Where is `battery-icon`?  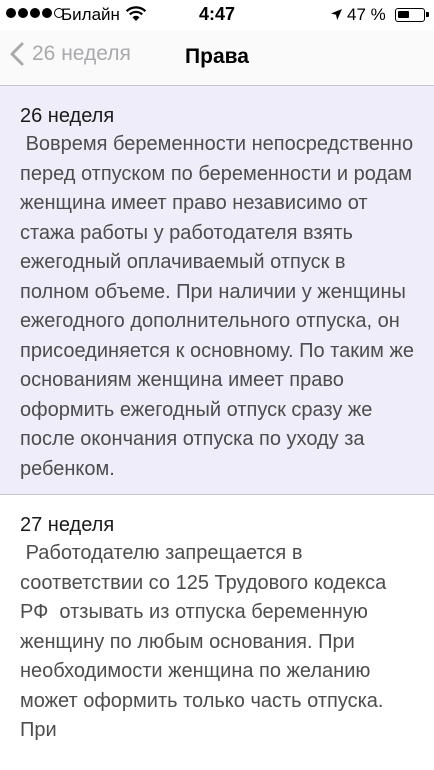
battery-icon is located at coordinates (412, 15).